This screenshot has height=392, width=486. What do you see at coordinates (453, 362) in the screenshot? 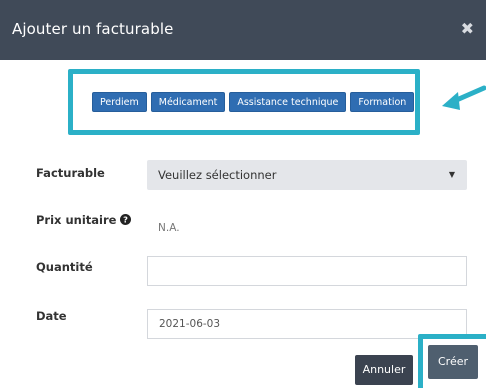
I see `create-button: Créer` at bounding box center [453, 362].